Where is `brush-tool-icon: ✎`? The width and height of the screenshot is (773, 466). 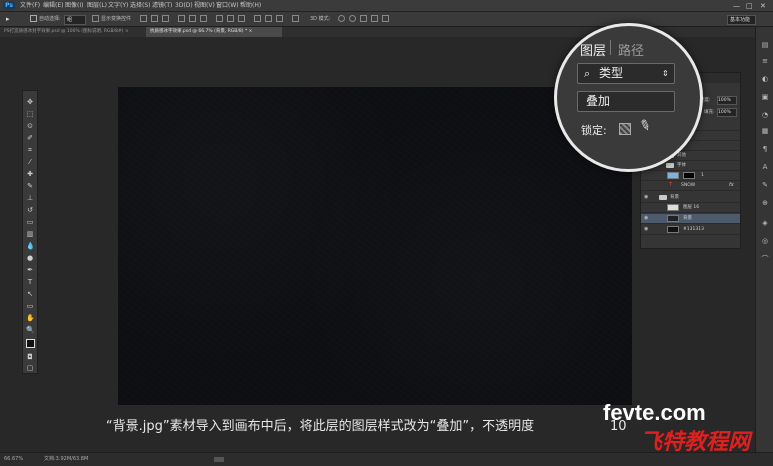
brush-tool-icon: ✎ is located at coordinates (30, 186).